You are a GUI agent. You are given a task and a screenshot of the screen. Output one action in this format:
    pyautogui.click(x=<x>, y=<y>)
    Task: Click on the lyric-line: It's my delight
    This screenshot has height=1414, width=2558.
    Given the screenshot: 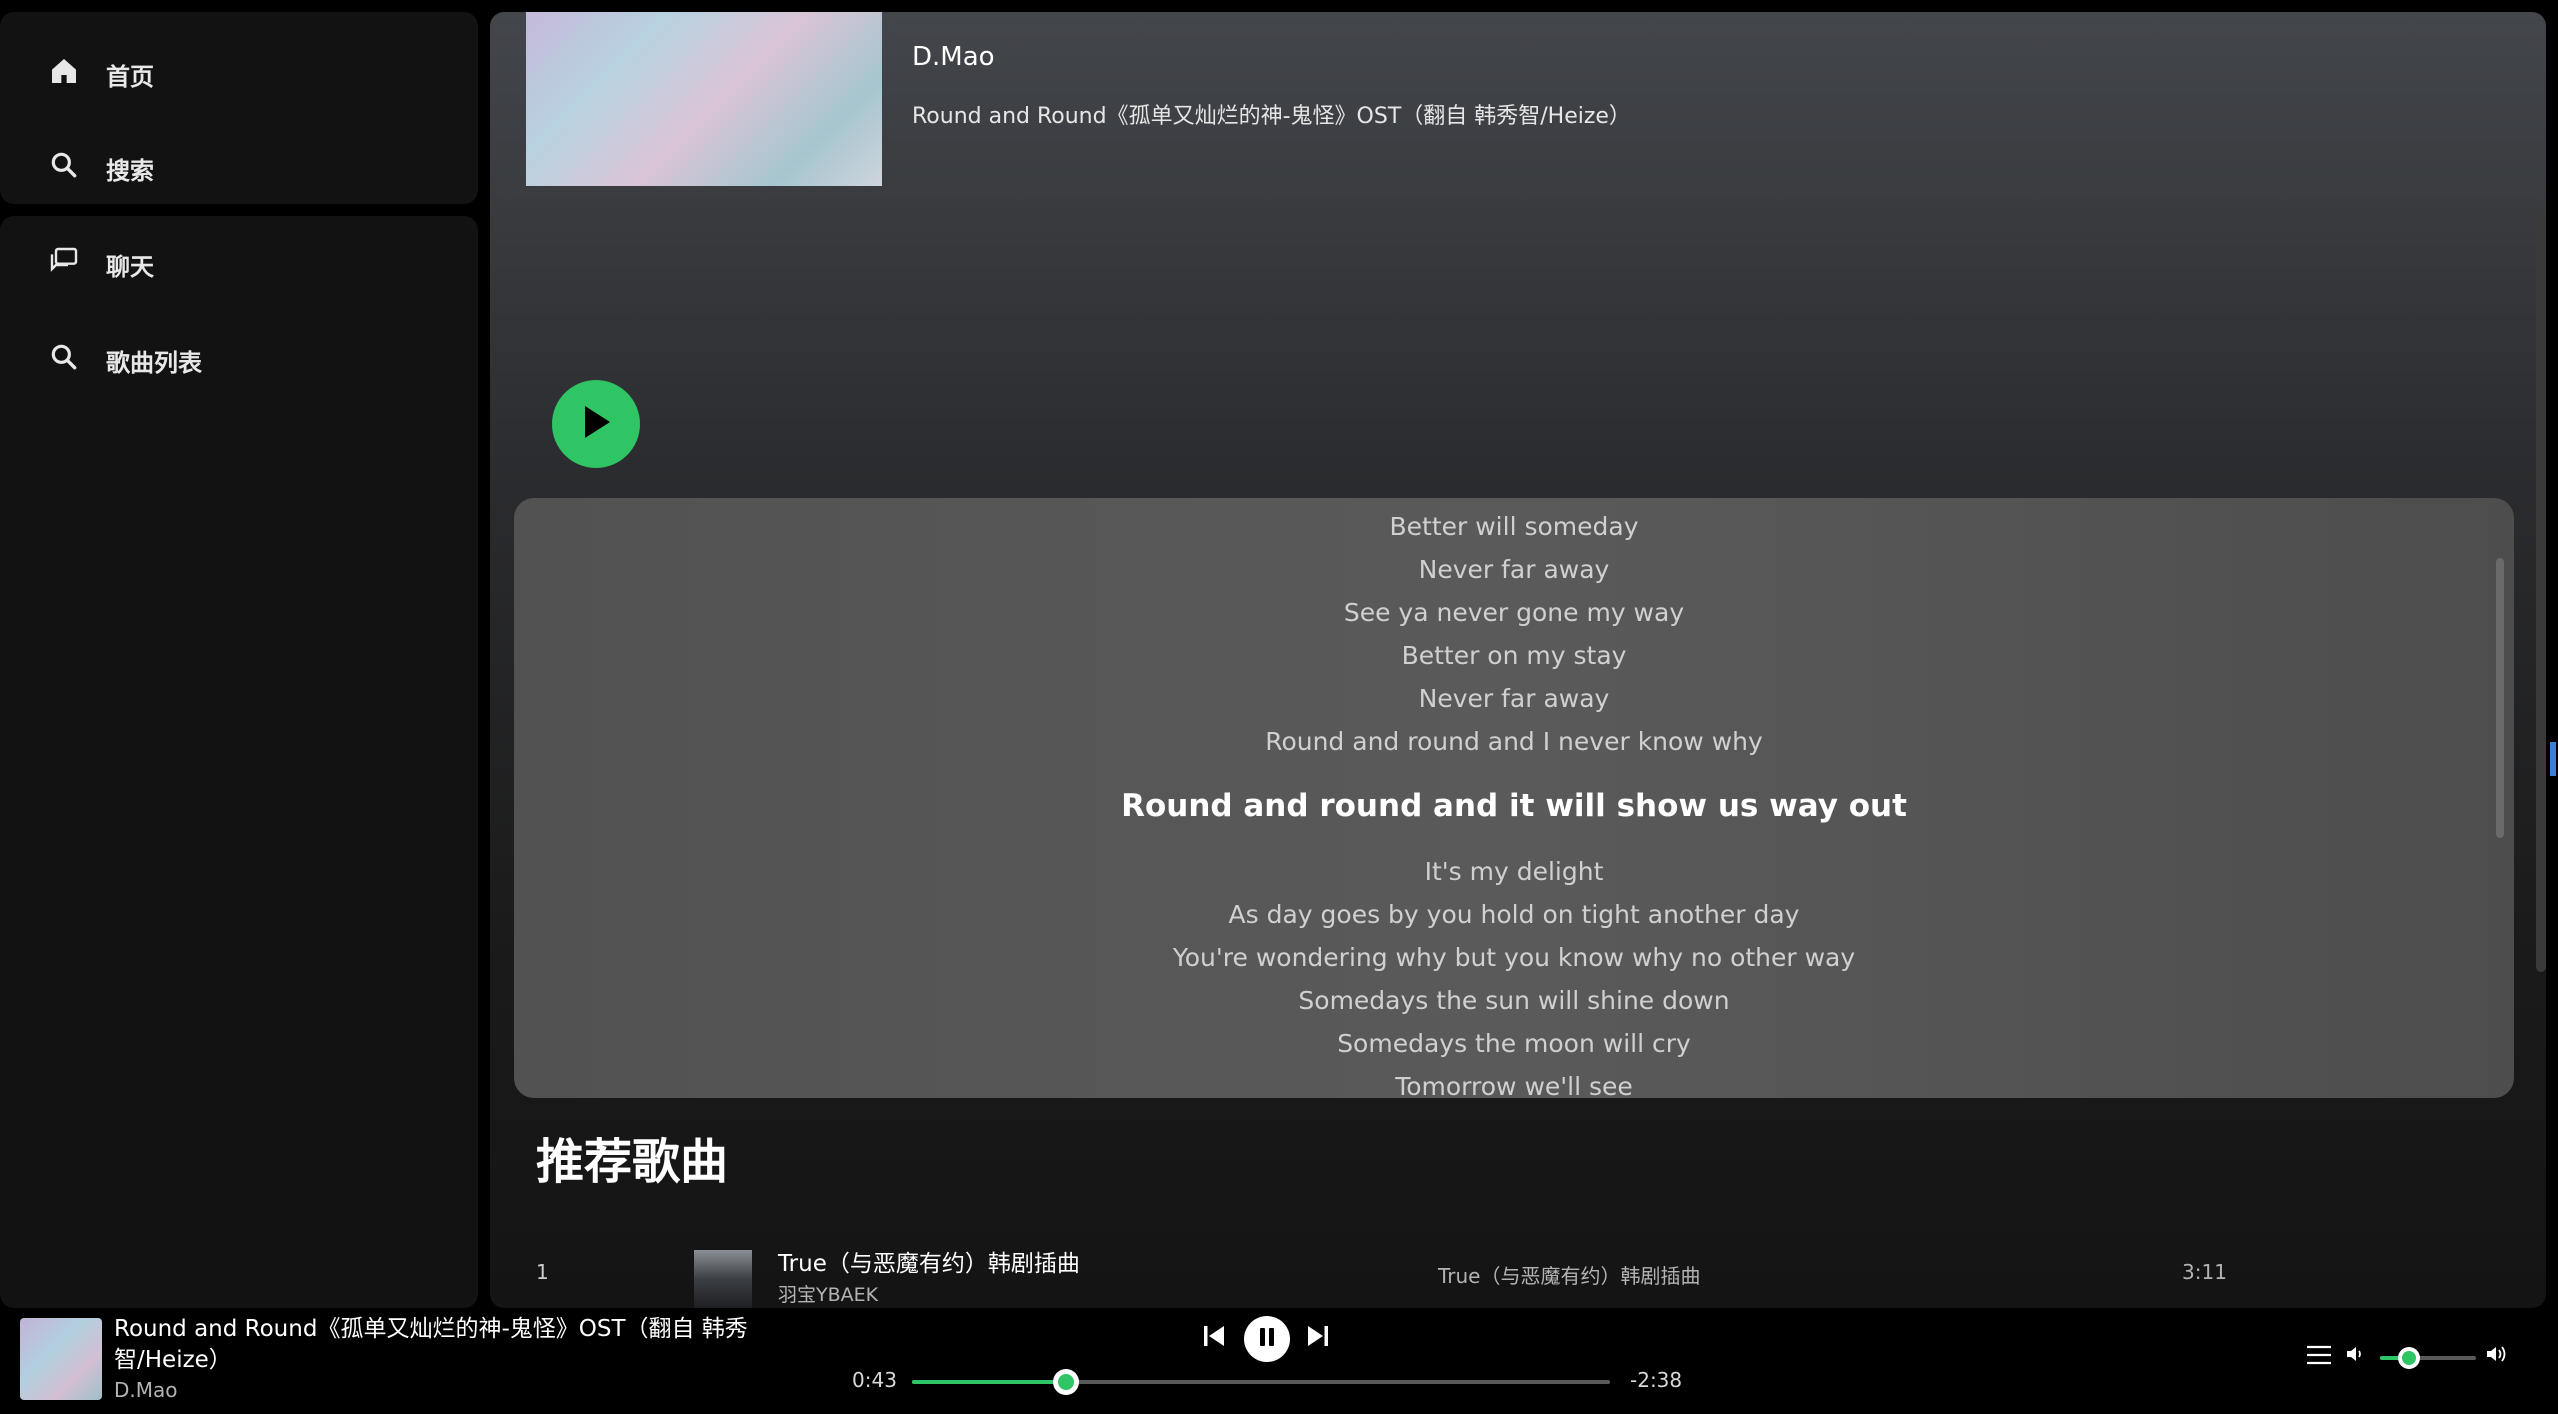 What is the action you would take?
    pyautogui.click(x=1514, y=871)
    